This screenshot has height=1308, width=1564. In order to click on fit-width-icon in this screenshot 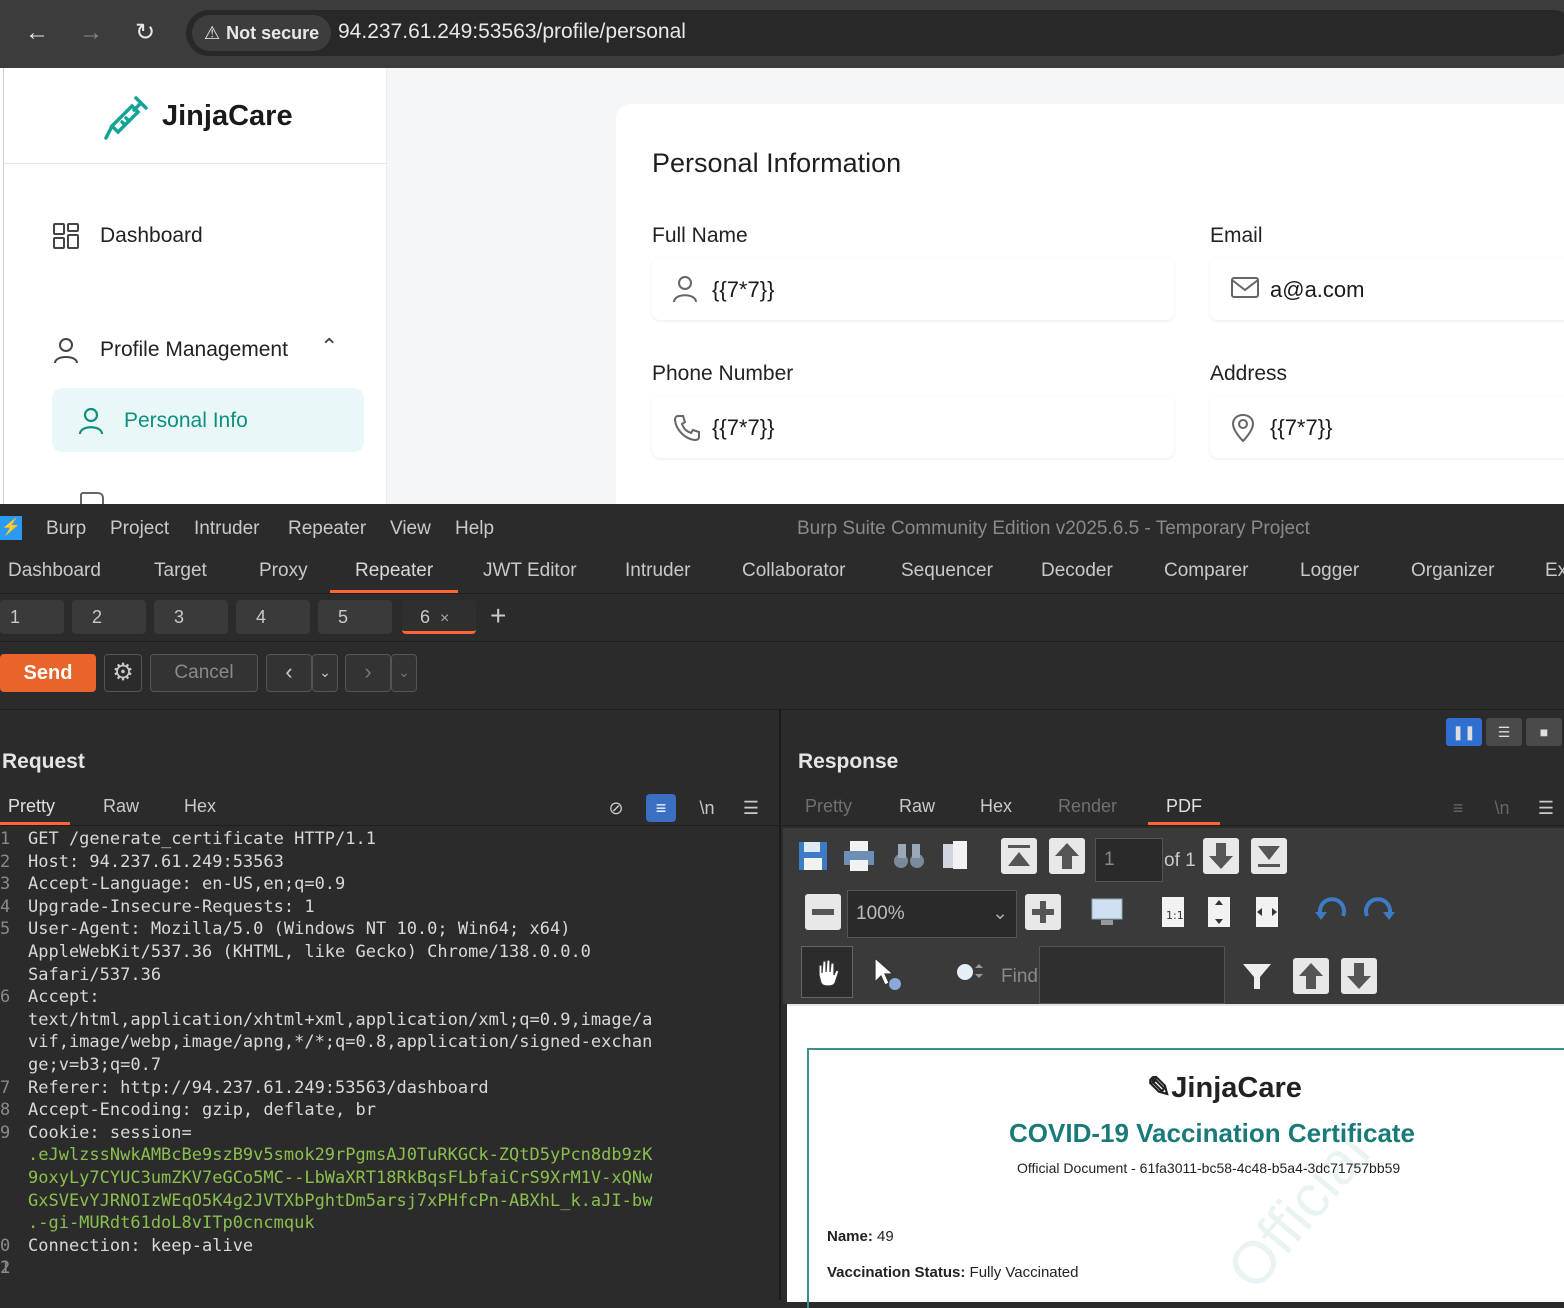, I will do `click(1267, 912)`.